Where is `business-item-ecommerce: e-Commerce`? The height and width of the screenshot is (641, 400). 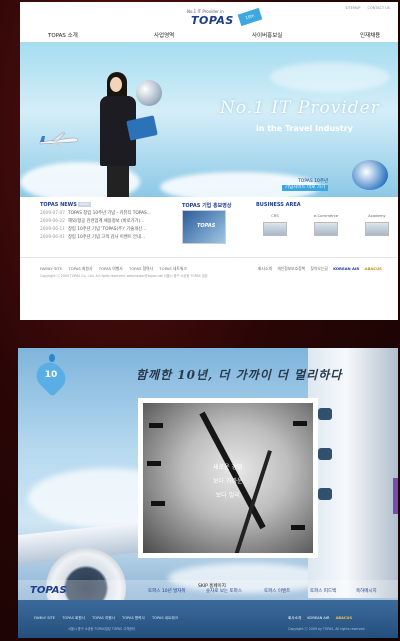
business-item-ecommerce: e-Commerce is located at coordinates (326, 228).